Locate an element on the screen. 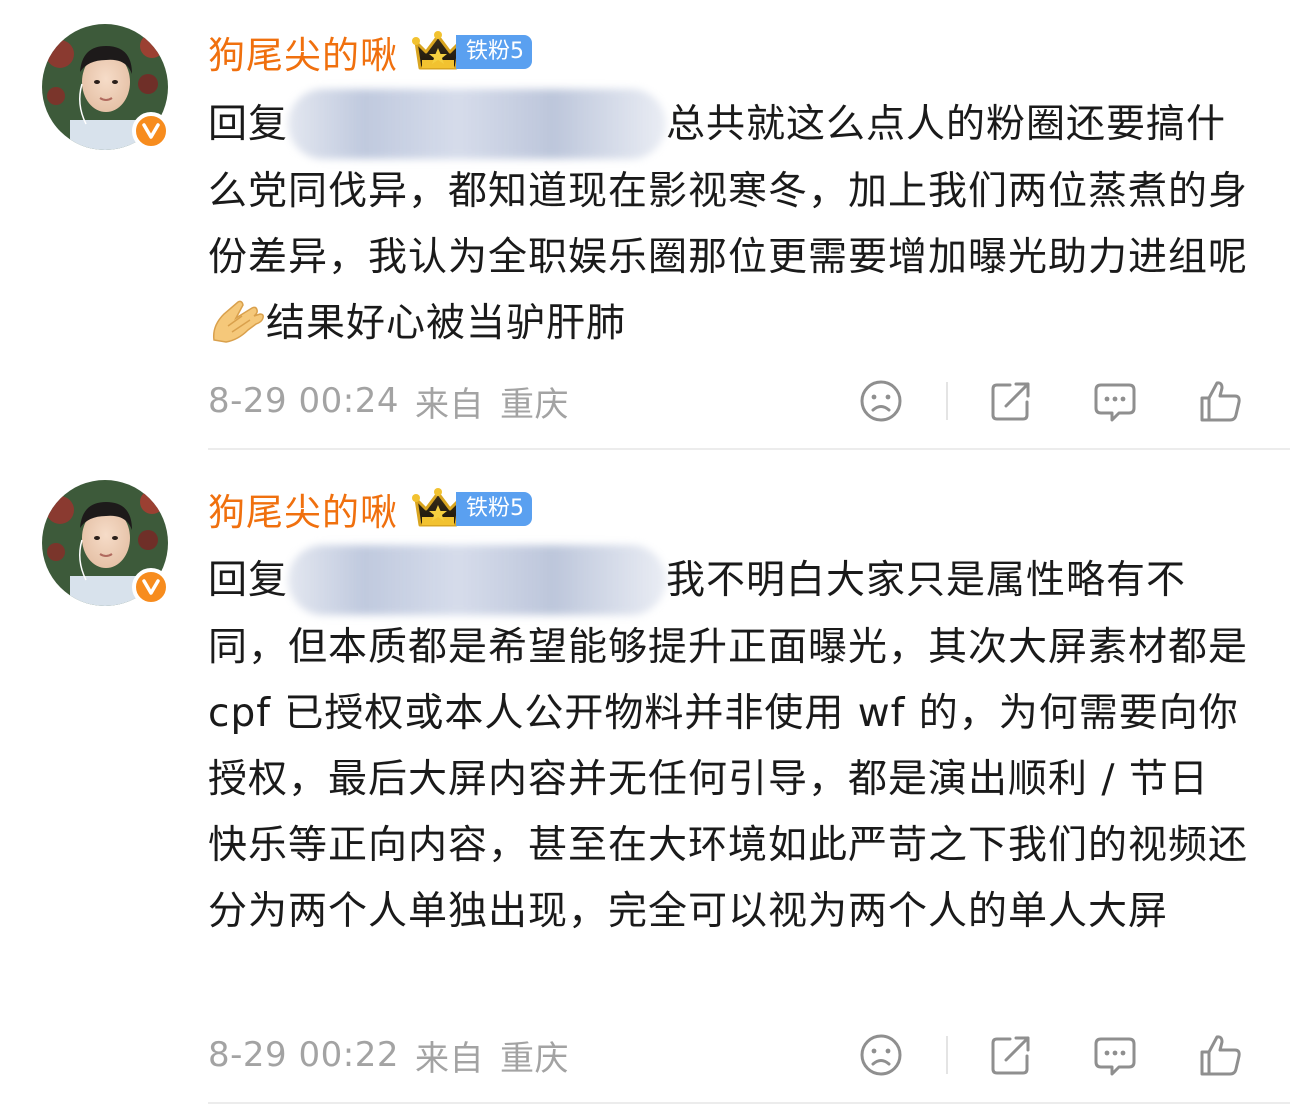 The width and height of the screenshot is (1290, 1105). timestamp: 8-29 00:24 is located at coordinates (303, 401).